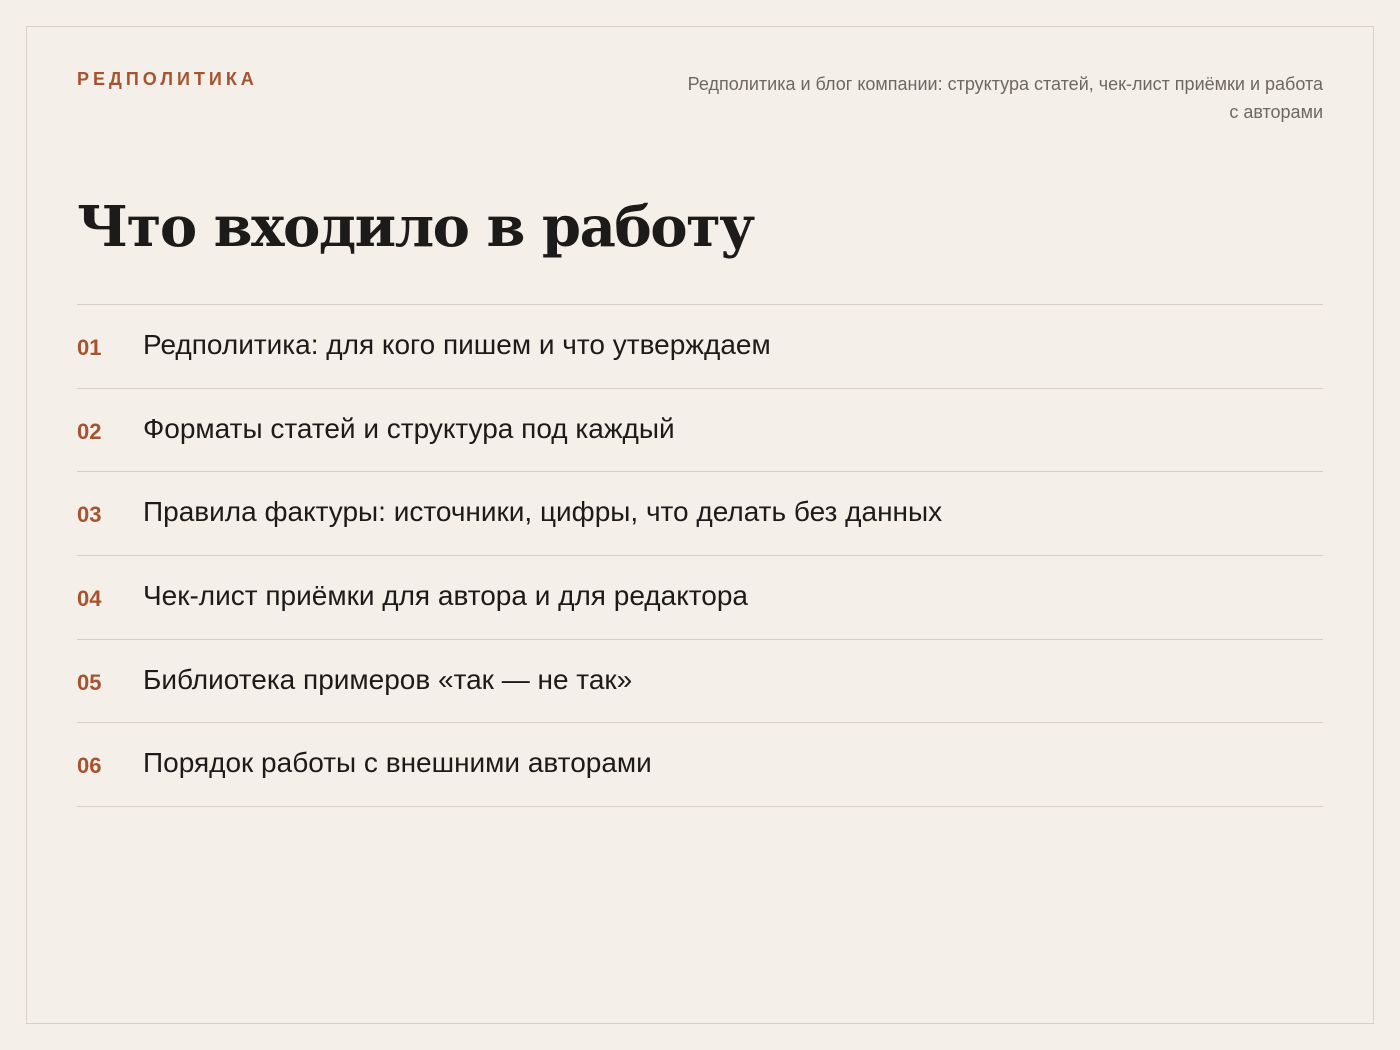 Image resolution: width=1400 pixels, height=1050 pixels. Describe the element at coordinates (388, 679) in the screenshot. I see `item-text: Библиотека примеров «так — не так»` at that location.